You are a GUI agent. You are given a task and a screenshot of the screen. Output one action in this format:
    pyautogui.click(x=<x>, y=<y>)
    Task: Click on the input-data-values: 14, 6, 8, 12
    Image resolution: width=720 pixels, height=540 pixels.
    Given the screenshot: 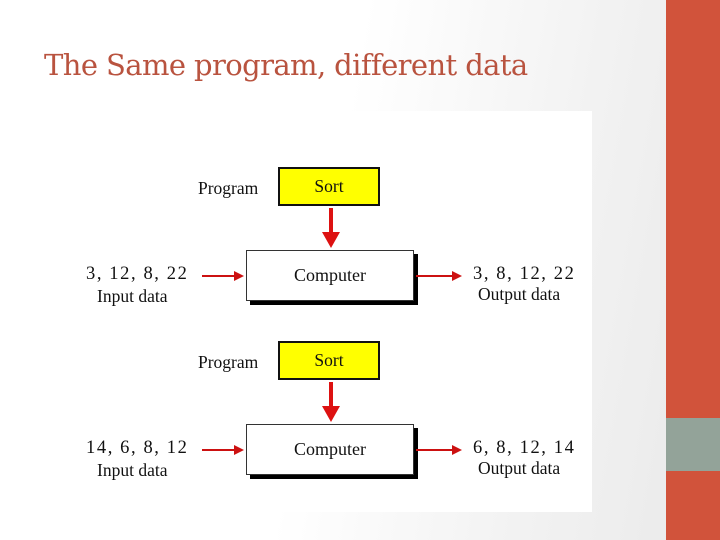 What is the action you would take?
    pyautogui.click(x=137, y=448)
    